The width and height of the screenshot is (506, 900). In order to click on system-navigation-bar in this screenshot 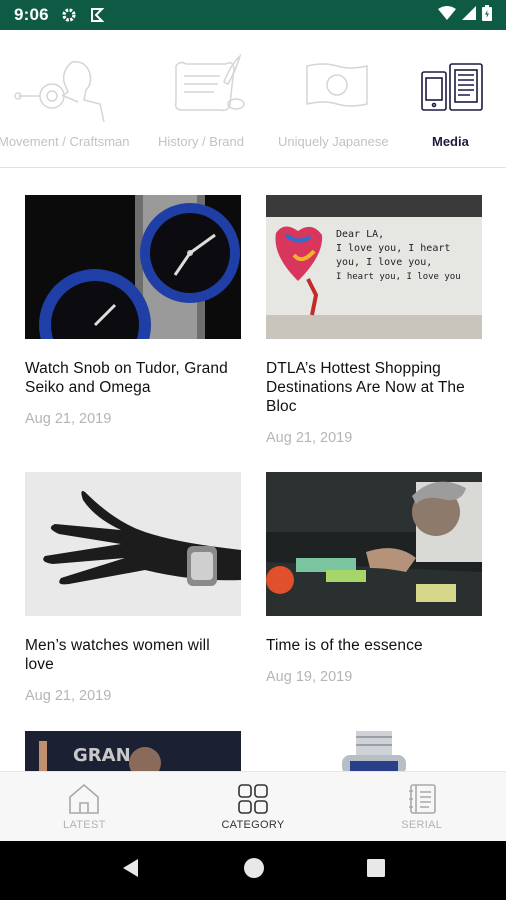, I will do `click(253, 870)`.